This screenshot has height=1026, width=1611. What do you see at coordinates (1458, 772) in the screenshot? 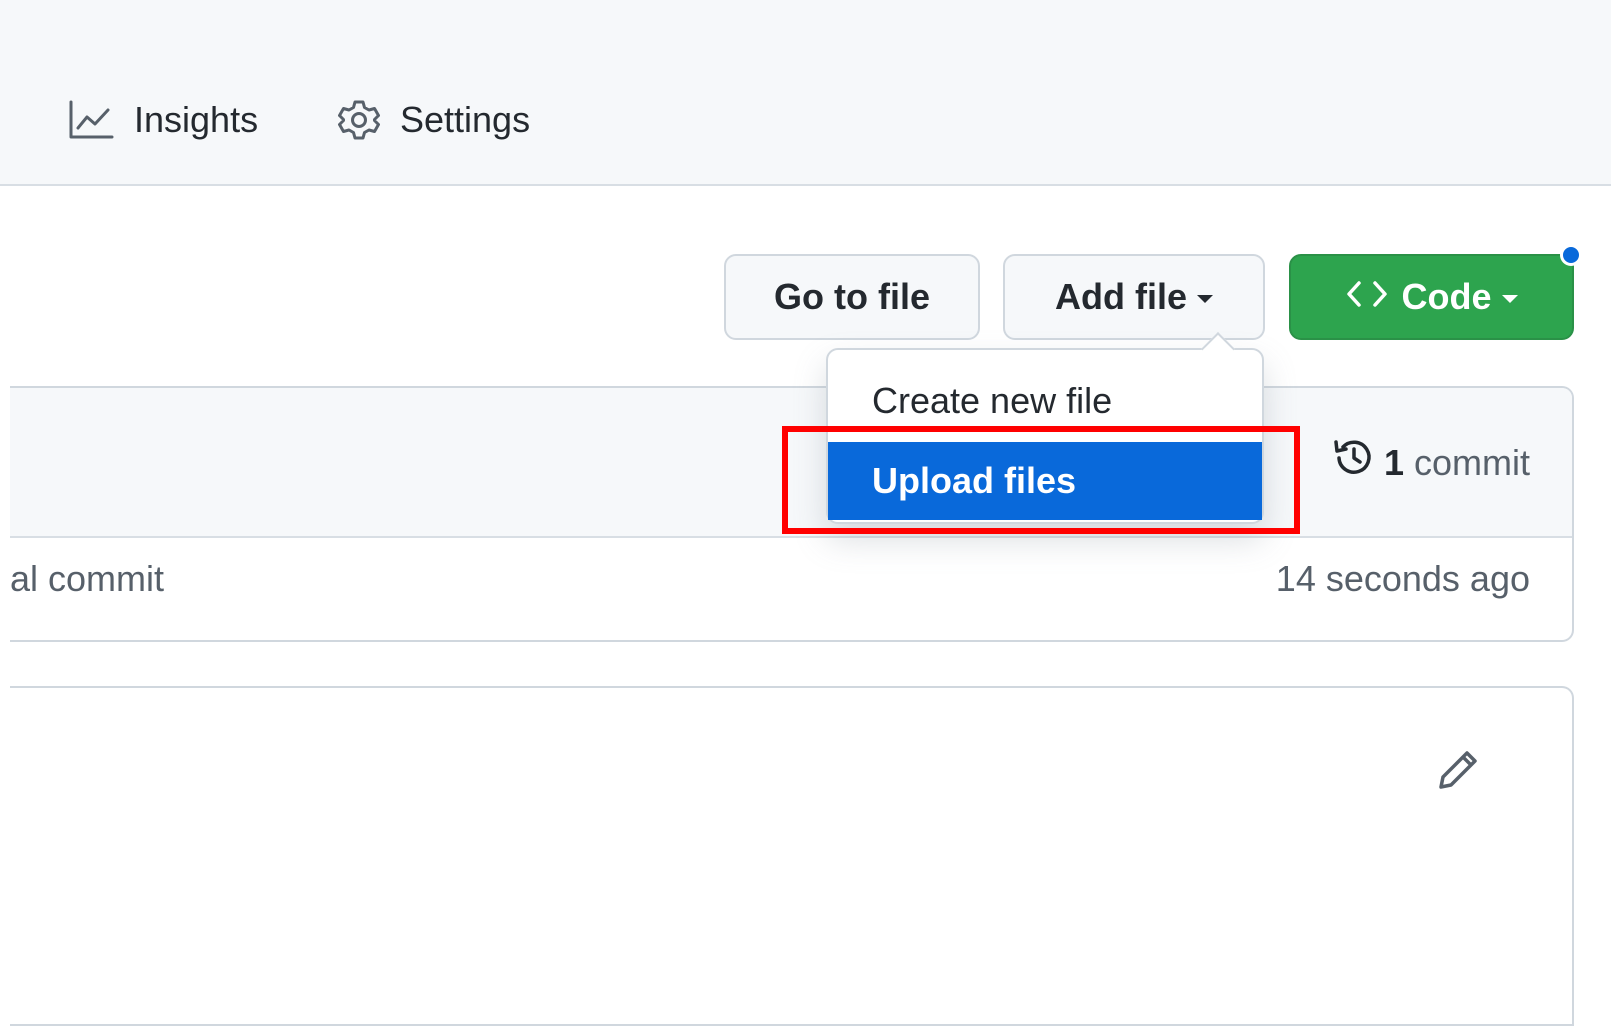
I see `pencil-icon` at bounding box center [1458, 772].